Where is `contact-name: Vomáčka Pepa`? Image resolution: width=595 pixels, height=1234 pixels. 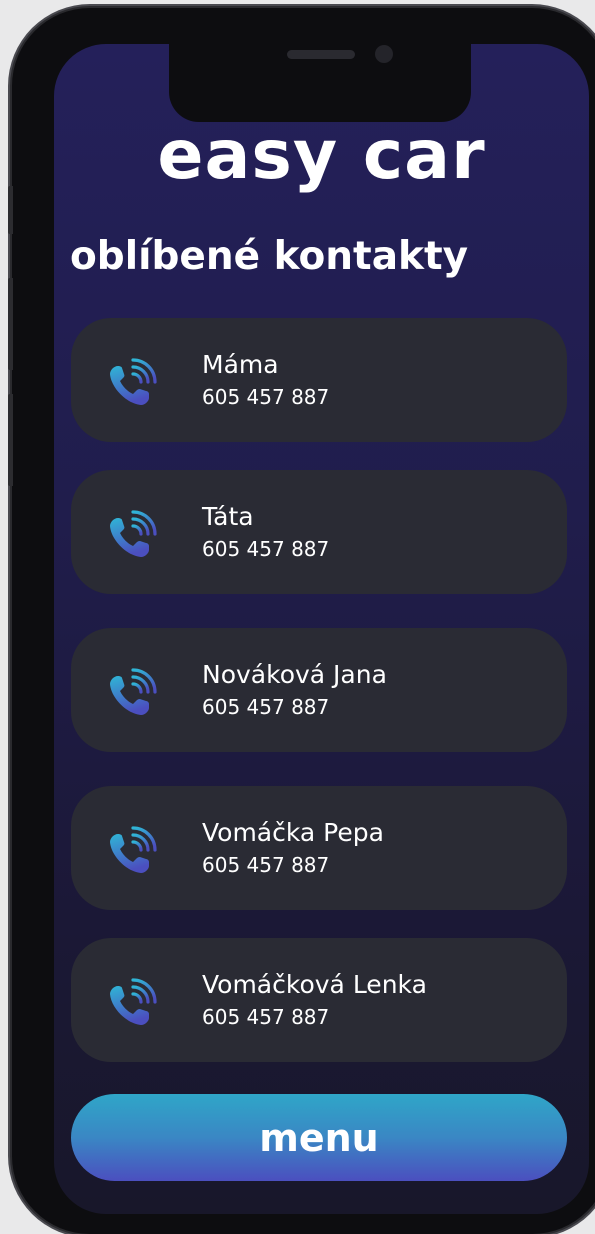 contact-name: Vomáčka Pepa is located at coordinates (293, 832).